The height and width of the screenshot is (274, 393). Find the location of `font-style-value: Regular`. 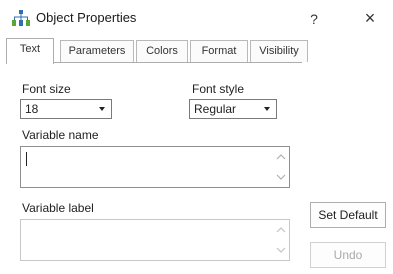

font-style-value: Regular is located at coordinates (215, 109).